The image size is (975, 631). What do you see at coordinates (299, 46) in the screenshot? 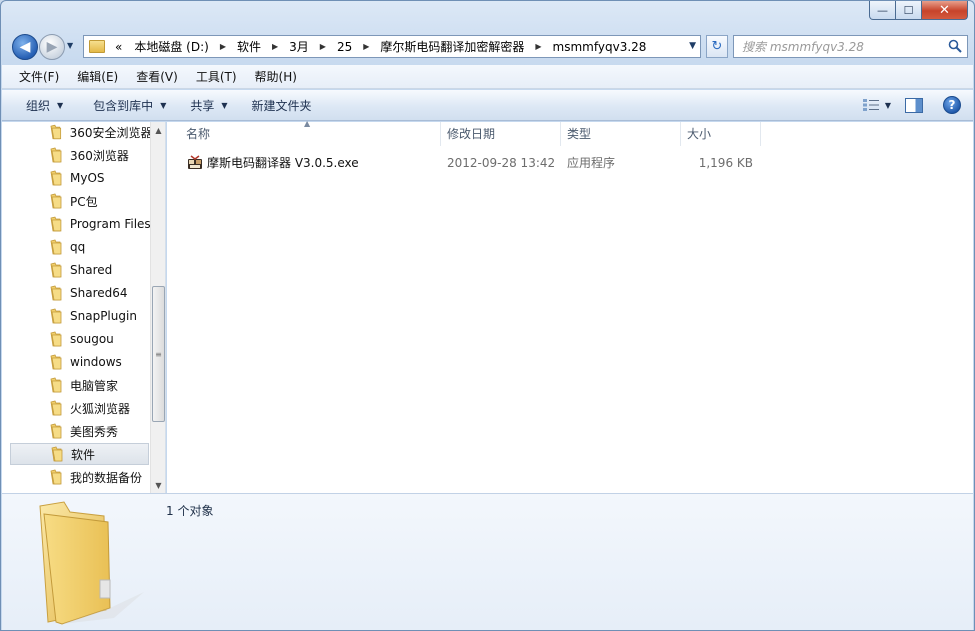
I see `breadcrumb-item: 3月` at bounding box center [299, 46].